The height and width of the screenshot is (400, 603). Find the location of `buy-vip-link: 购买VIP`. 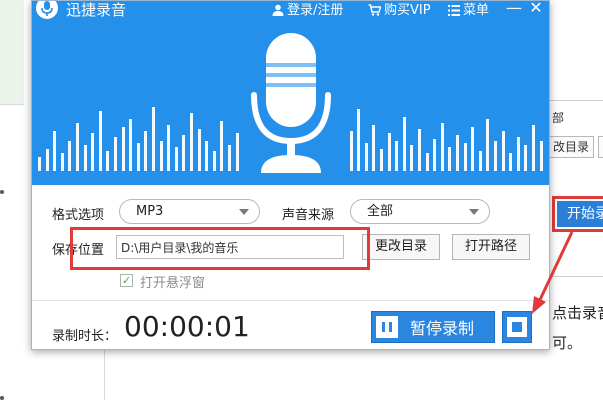

buy-vip-link: 购买VIP is located at coordinates (399, 9).